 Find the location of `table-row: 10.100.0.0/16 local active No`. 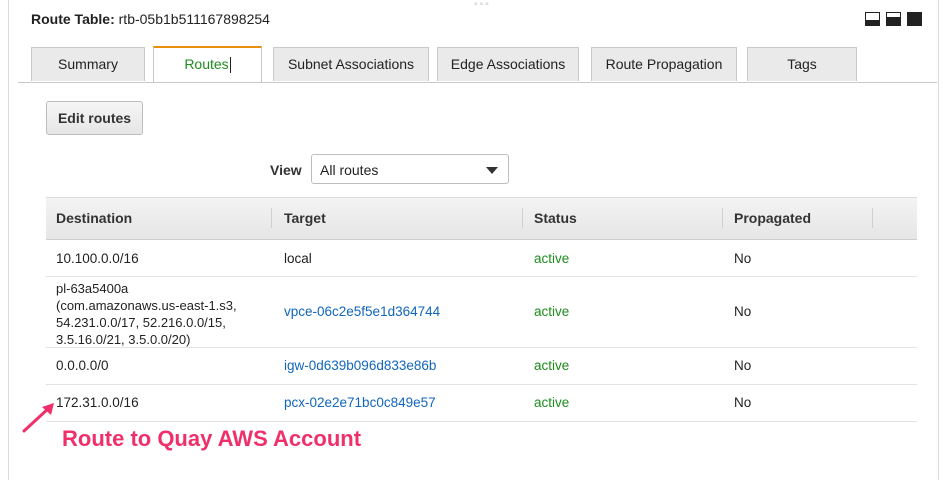

table-row: 10.100.0.0/16 local active No is located at coordinates (481, 258).